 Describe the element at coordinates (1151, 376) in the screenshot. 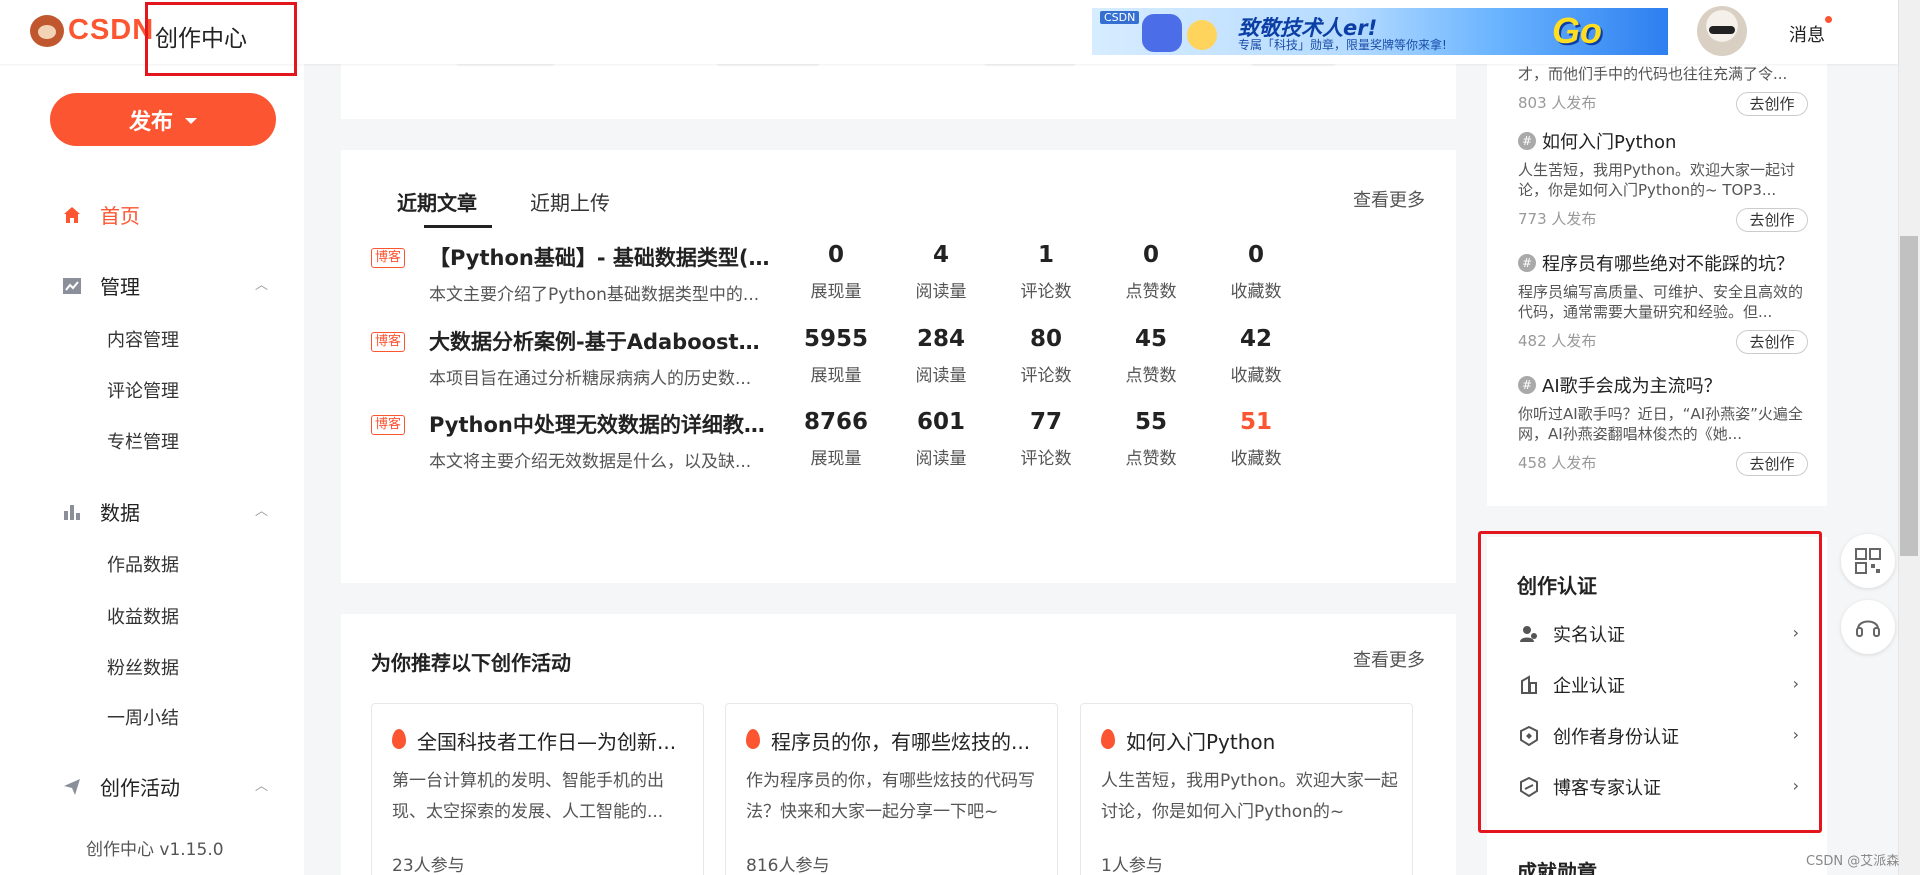

I see `stat-label: 点赞数` at that location.